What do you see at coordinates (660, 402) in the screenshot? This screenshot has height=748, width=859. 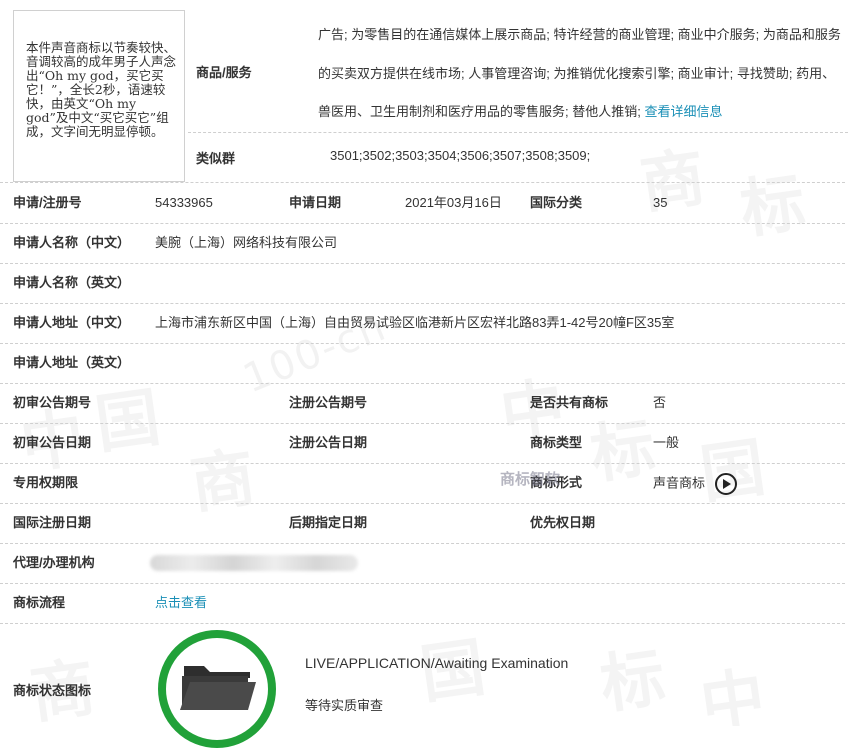 I see `shared-value: 否` at bounding box center [660, 402].